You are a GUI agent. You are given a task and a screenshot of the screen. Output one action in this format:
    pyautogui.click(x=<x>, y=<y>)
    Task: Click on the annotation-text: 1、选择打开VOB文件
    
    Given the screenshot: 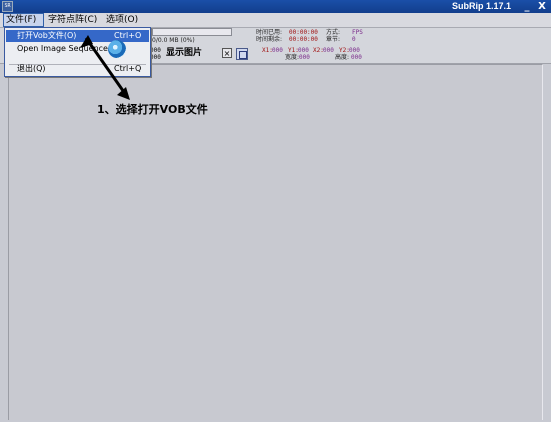 What is the action you would take?
    pyautogui.click(x=152, y=109)
    